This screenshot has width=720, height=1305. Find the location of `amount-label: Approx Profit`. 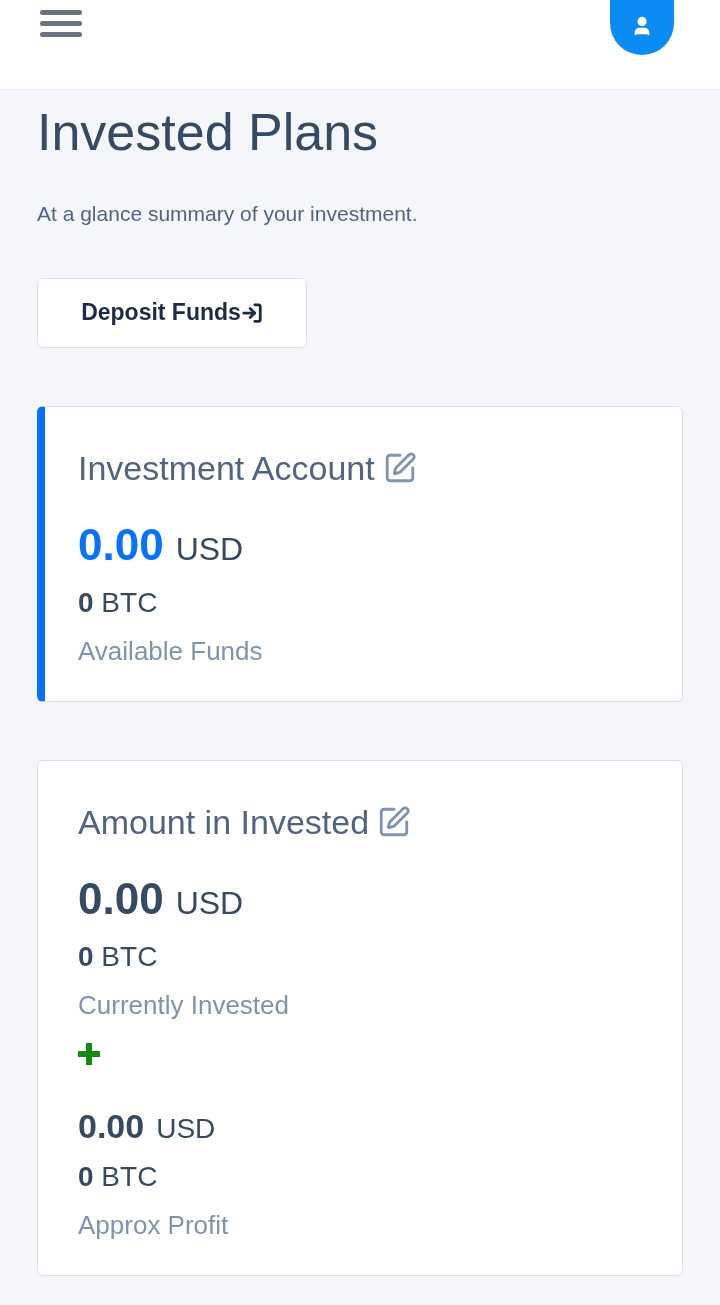

amount-label: Approx Profit is located at coordinates (154, 1225).